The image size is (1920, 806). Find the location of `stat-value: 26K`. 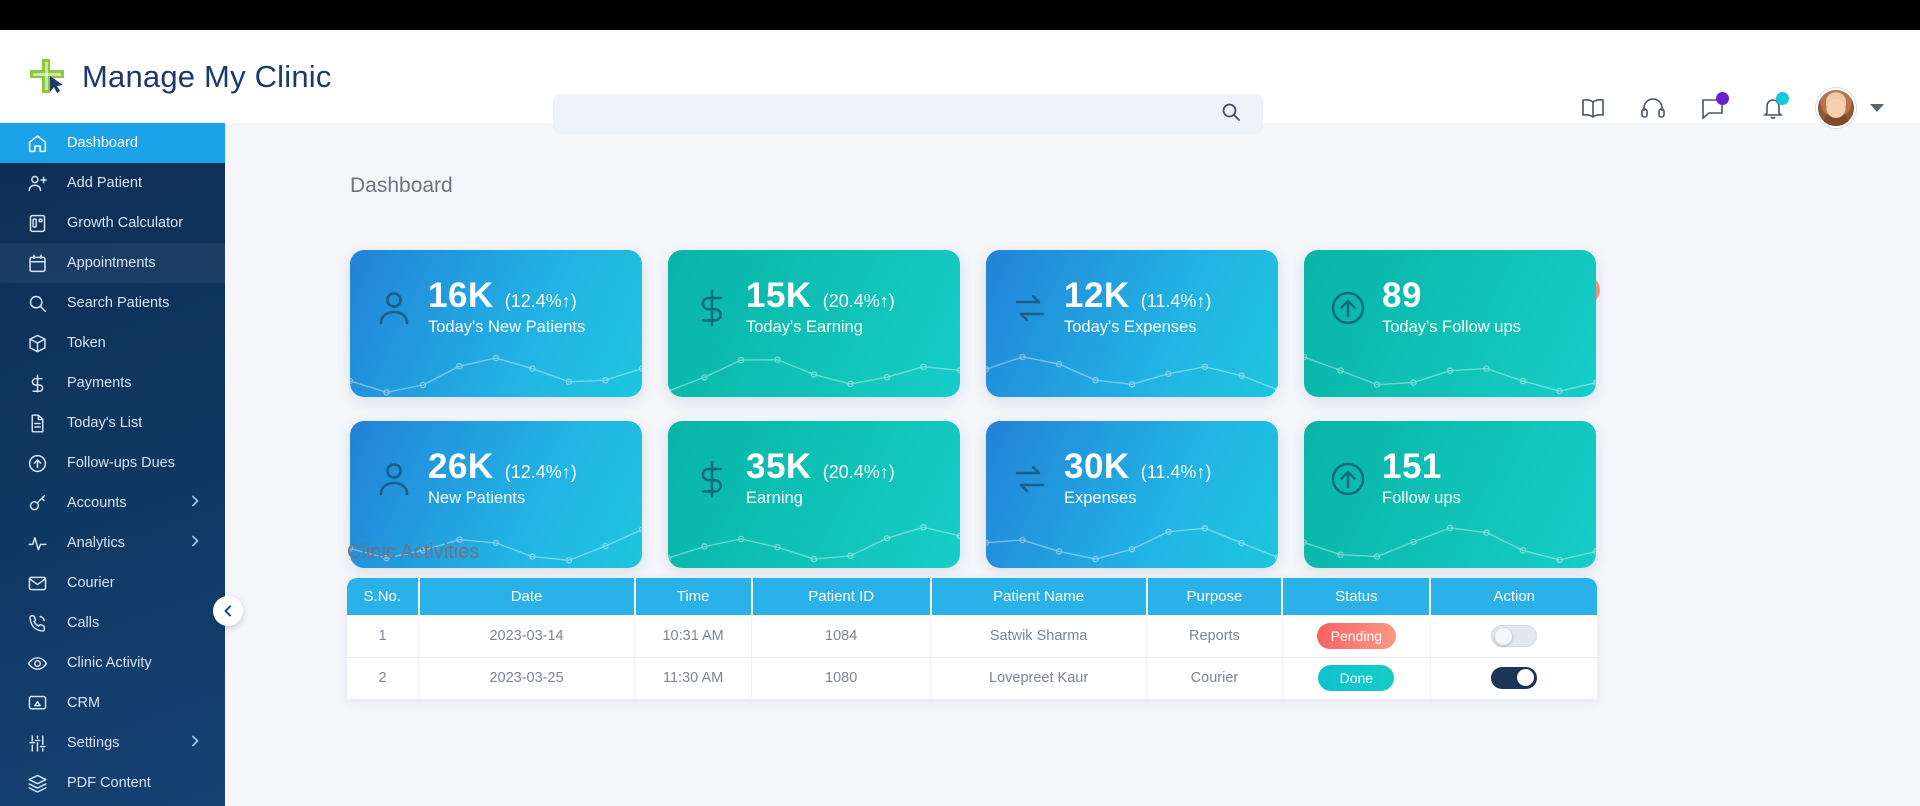

stat-value: 26K is located at coordinates (461, 466).